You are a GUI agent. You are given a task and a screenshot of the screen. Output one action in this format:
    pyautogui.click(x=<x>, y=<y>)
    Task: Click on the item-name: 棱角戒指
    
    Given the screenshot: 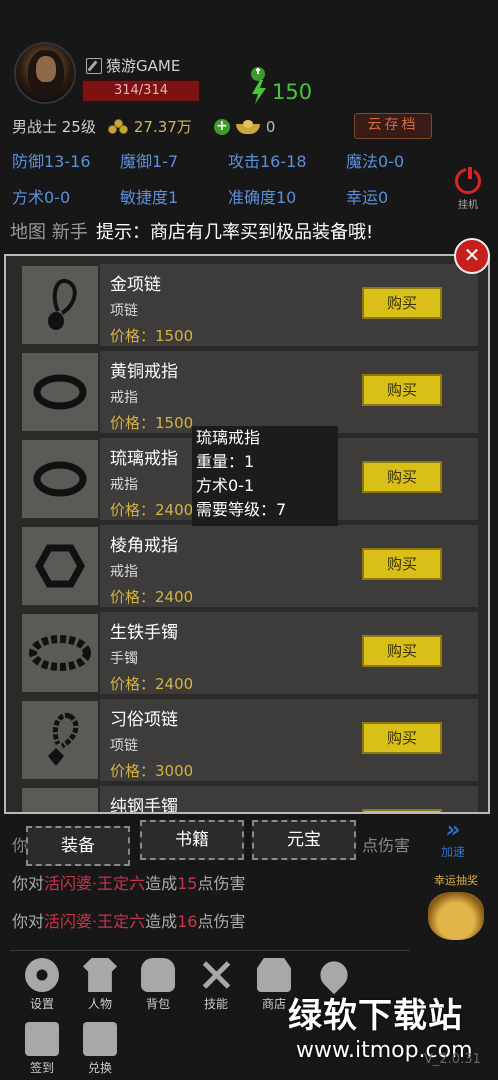 What is the action you would take?
    pyautogui.click(x=144, y=546)
    